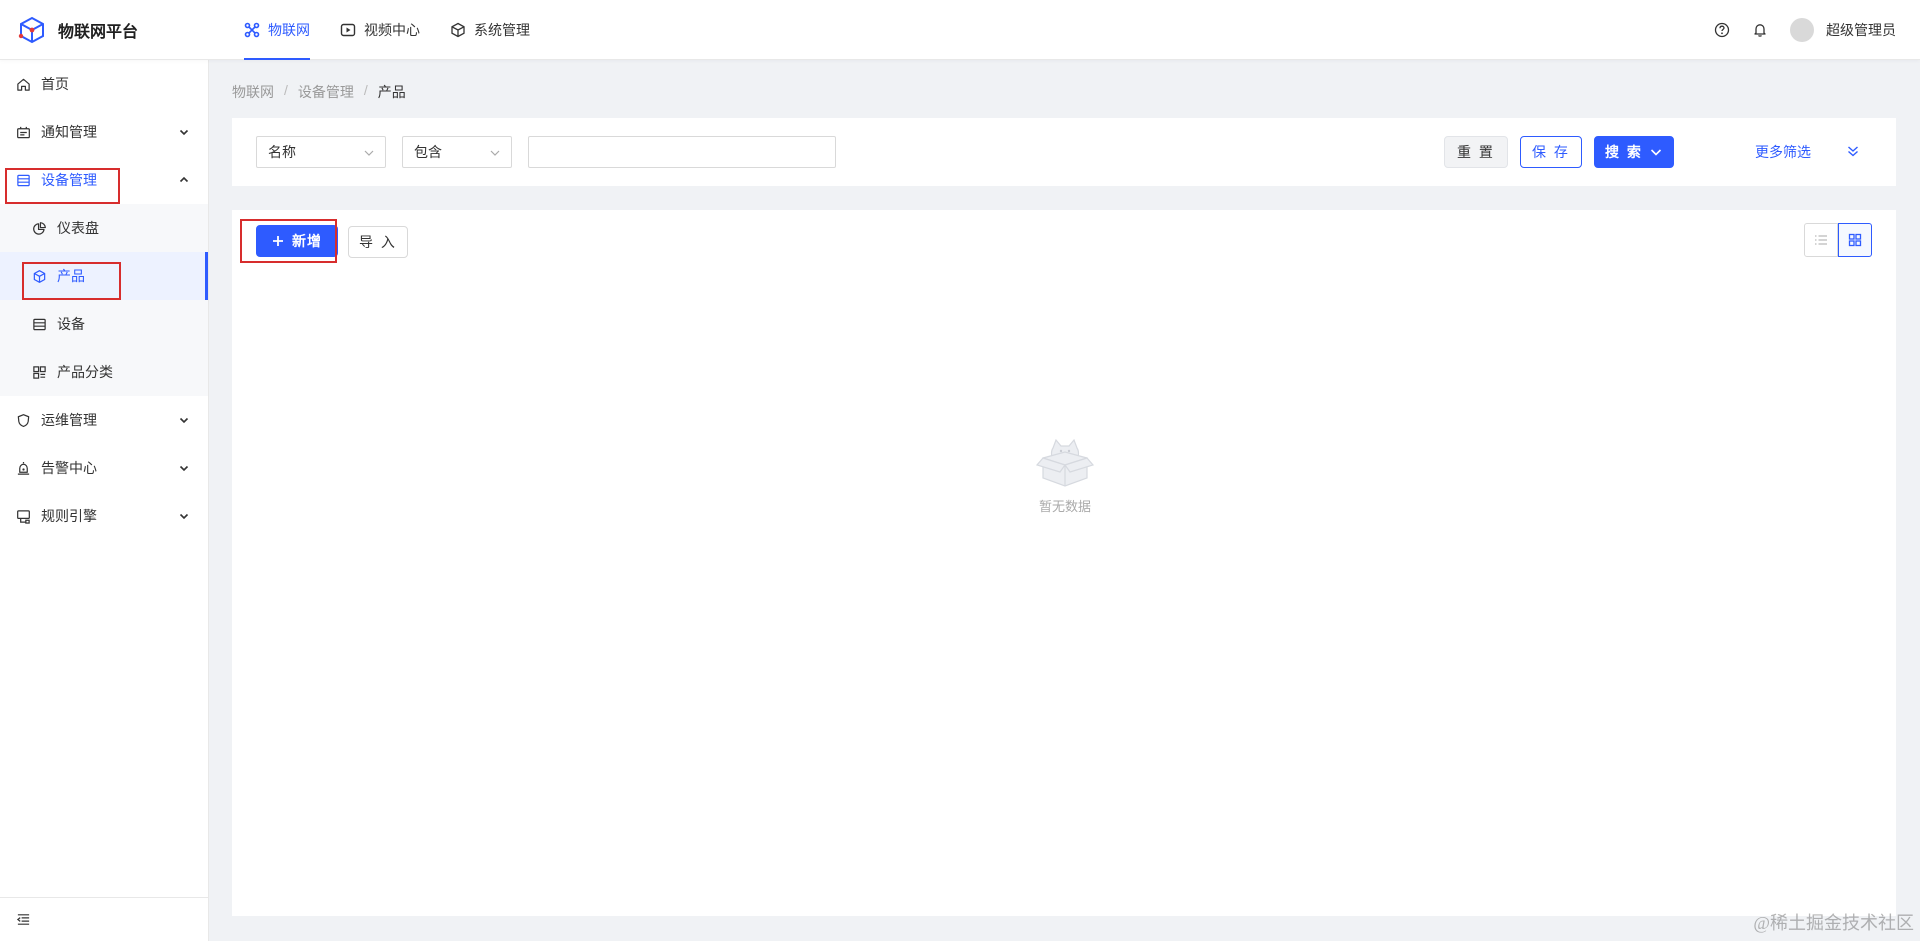  Describe the element at coordinates (1783, 152) in the screenshot. I see `more-filters-link: 更多筛选` at that location.